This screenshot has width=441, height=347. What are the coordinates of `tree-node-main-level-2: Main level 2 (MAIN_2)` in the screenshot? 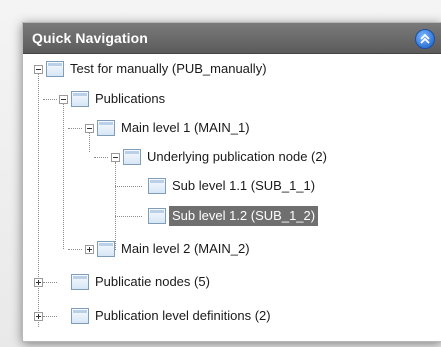 It's located at (185, 249).